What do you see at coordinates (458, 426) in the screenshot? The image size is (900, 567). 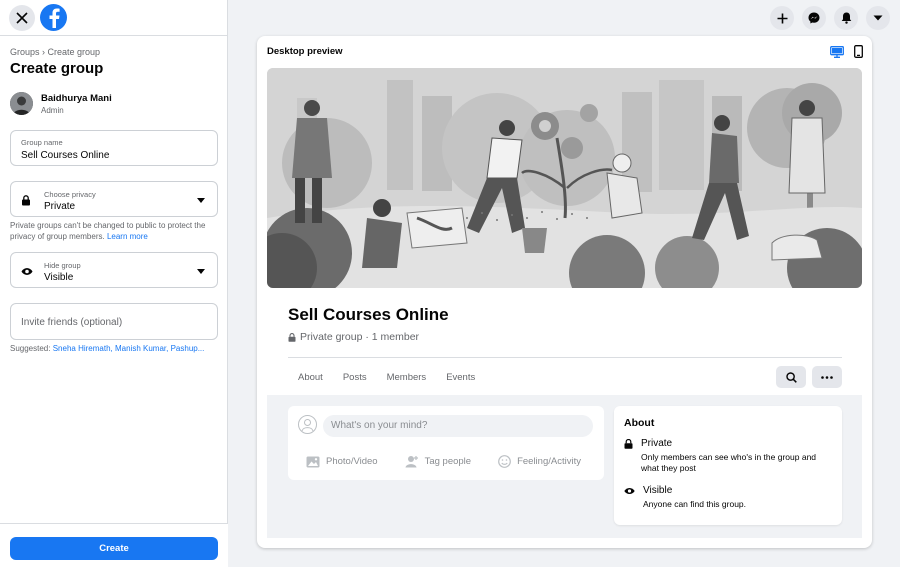 I see `composer-input: What's on your mind?` at bounding box center [458, 426].